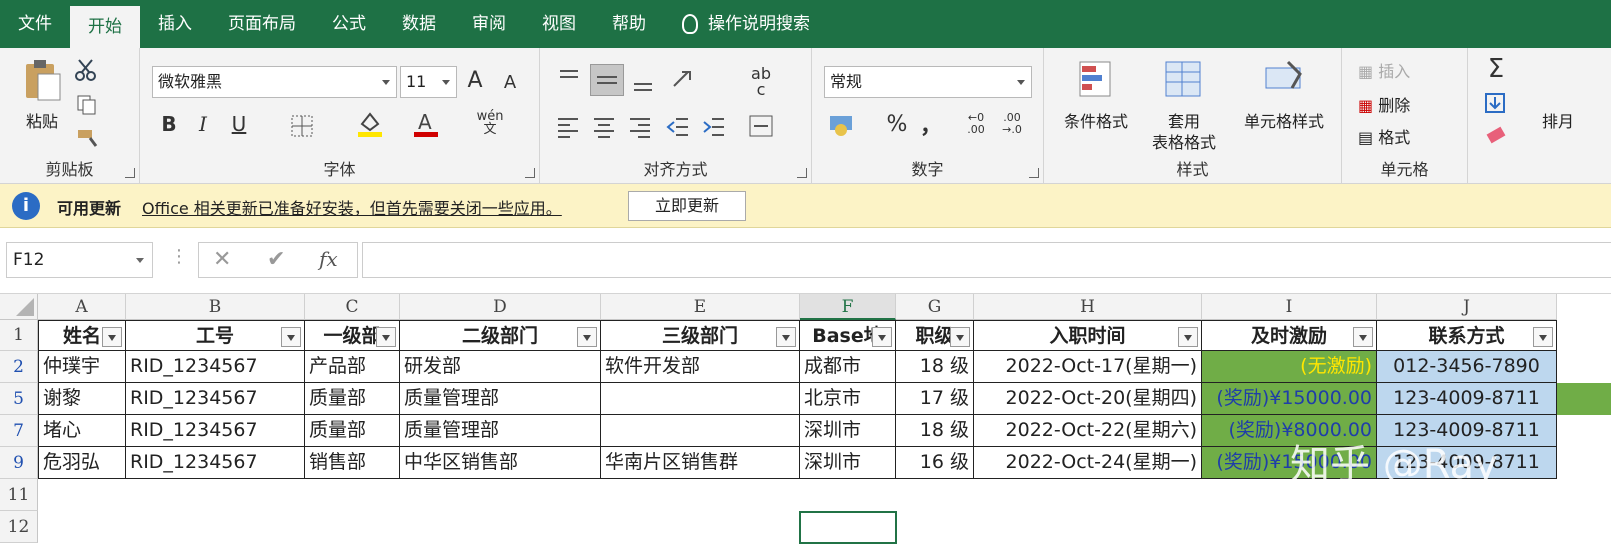  Describe the element at coordinates (169, 124) in the screenshot. I see `bold-button: B` at that location.